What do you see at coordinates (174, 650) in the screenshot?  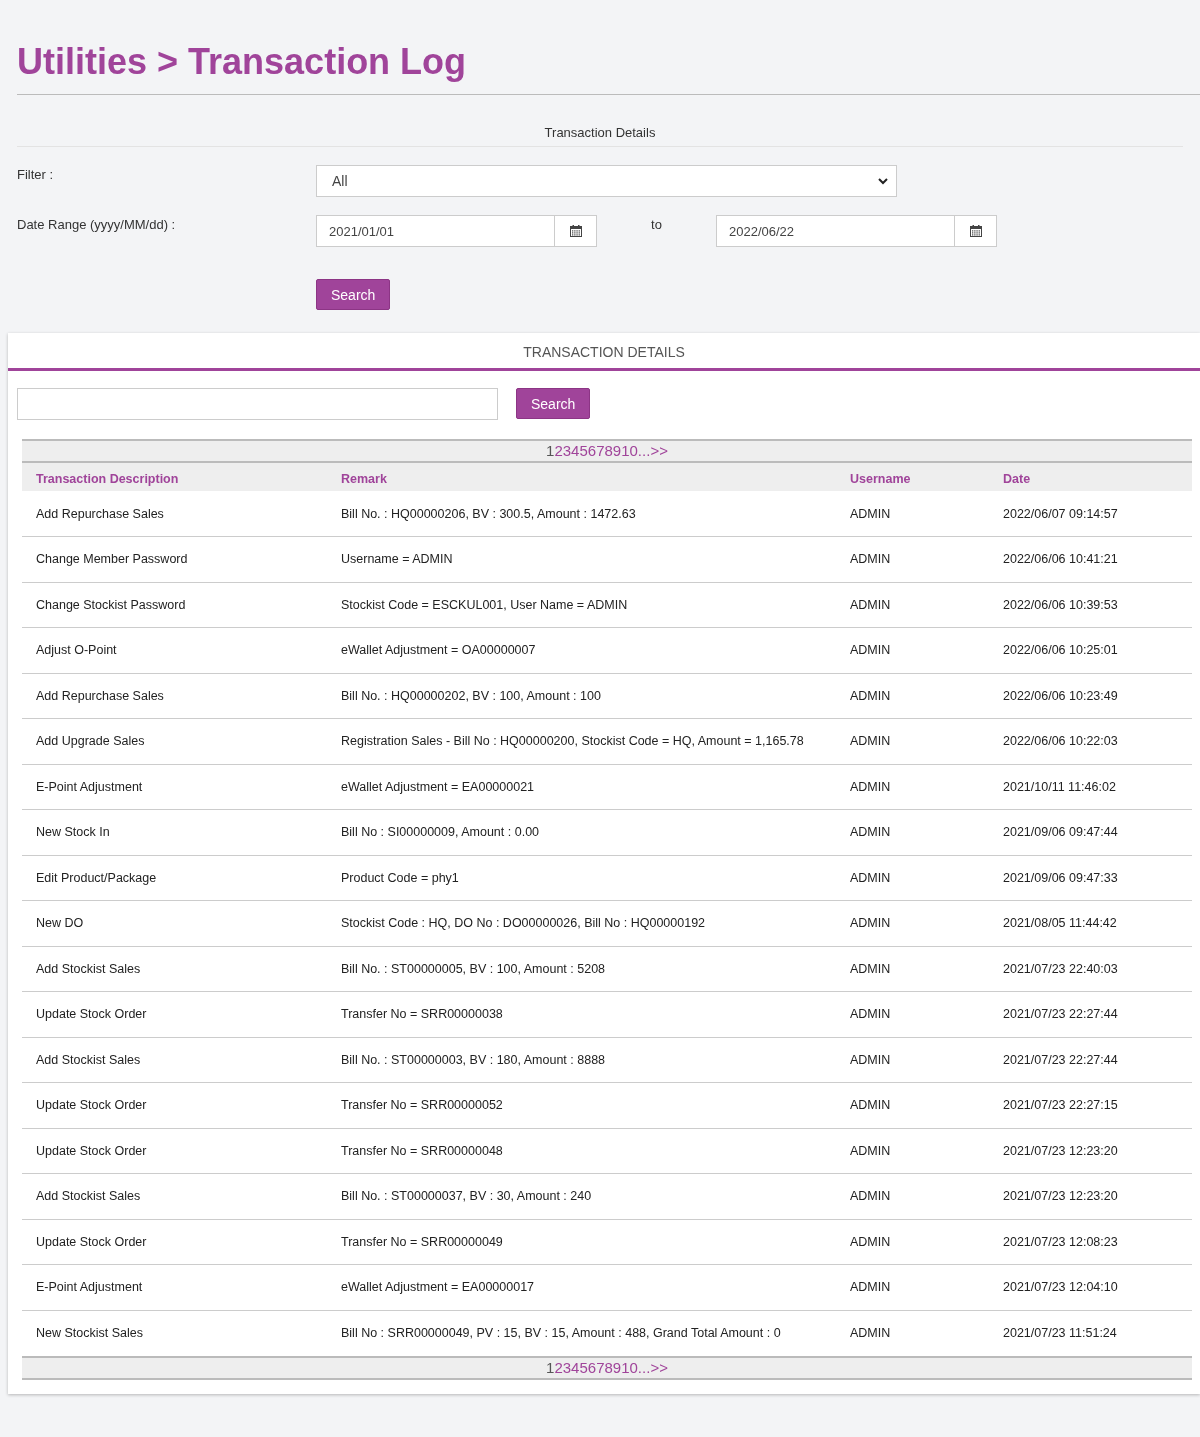 I see `table-cell: Adjust O-Point` at bounding box center [174, 650].